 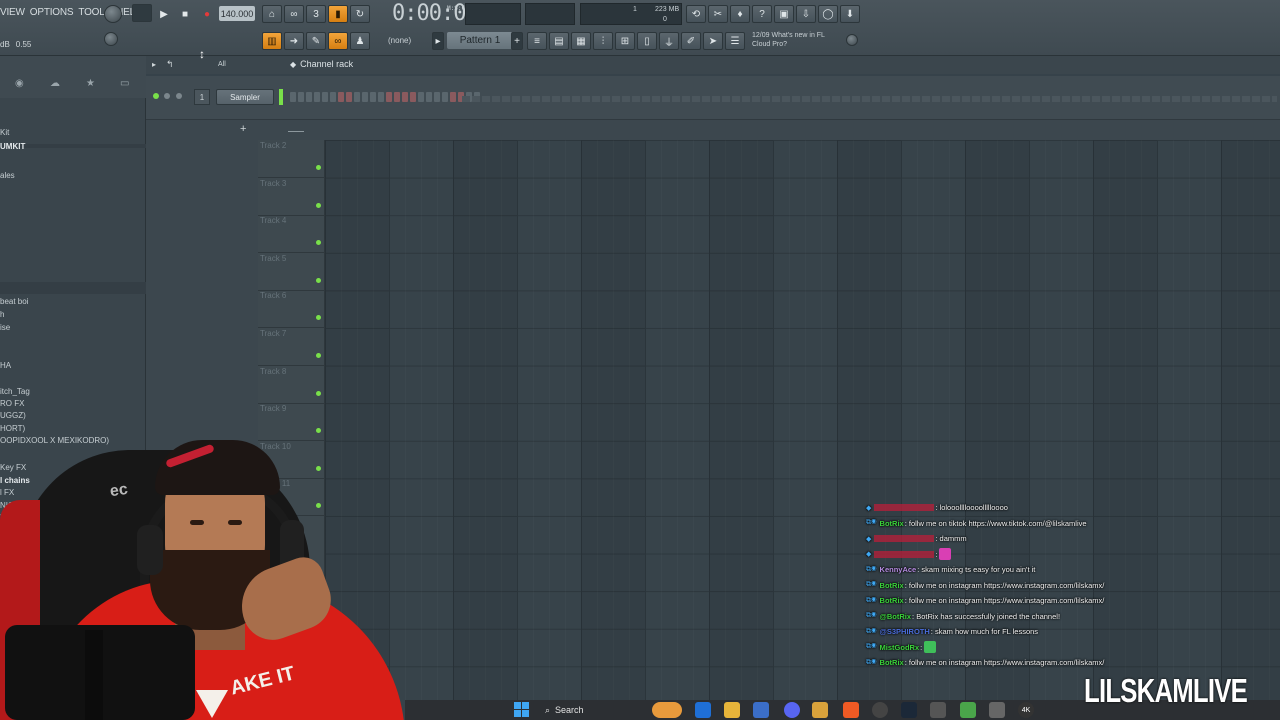 What do you see at coordinates (316, 41) in the screenshot?
I see `pencil-icon: ✎` at bounding box center [316, 41].